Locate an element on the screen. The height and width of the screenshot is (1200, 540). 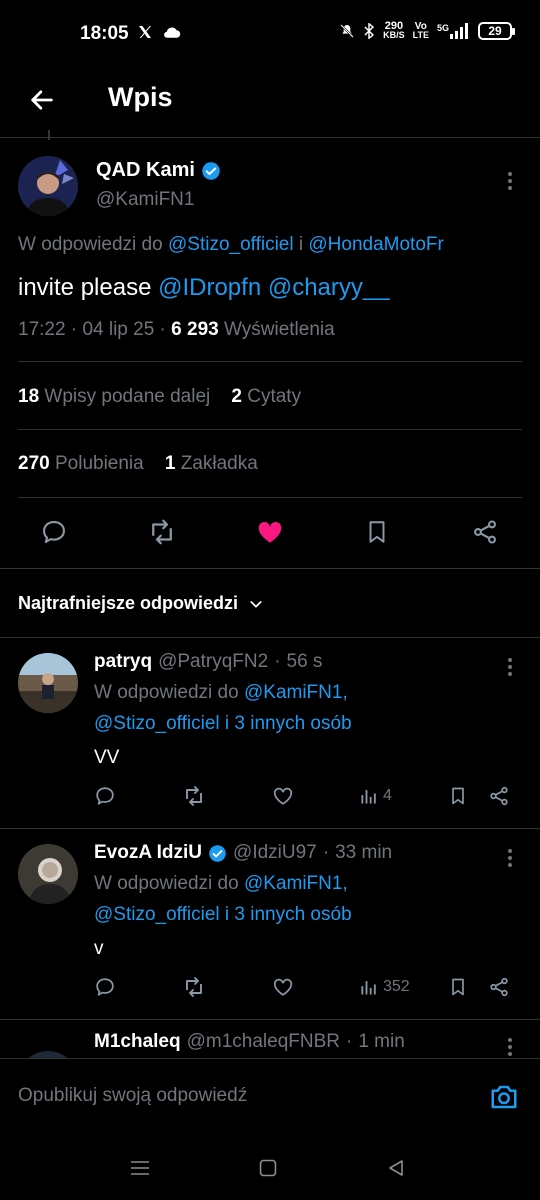
likes-stat: 270 Polubienia is located at coordinates (81, 463).